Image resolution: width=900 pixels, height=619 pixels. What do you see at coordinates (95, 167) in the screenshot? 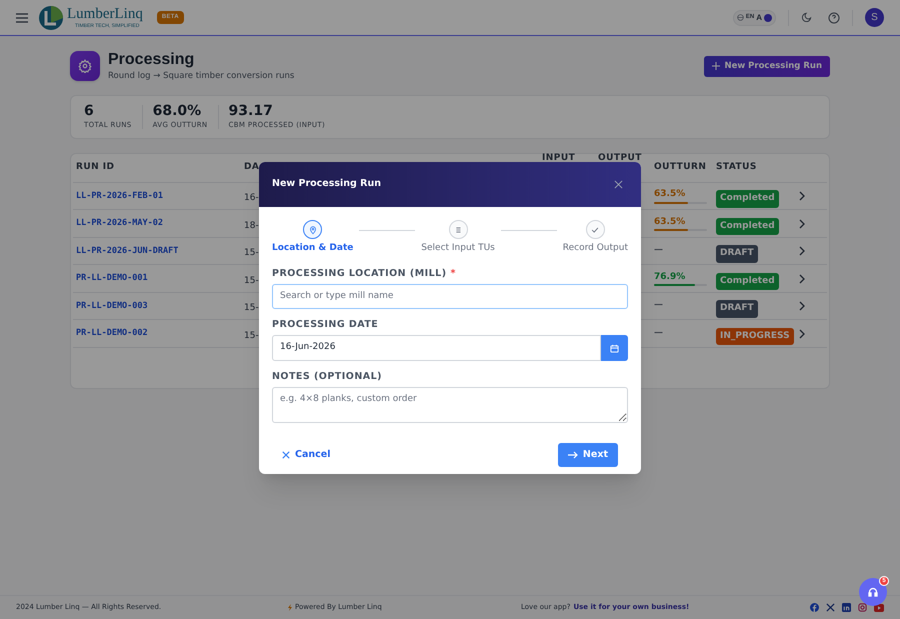
I see `column-header: RUN ID` at bounding box center [95, 167].